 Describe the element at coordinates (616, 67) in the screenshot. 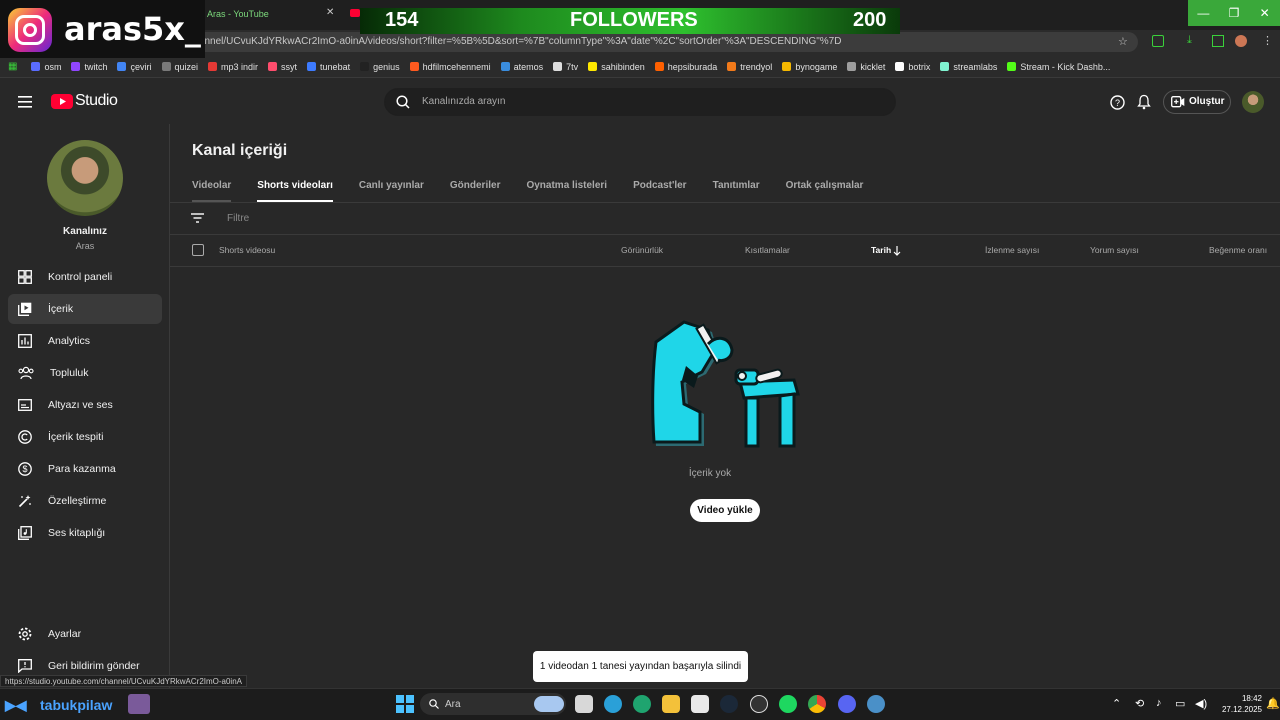

I see `bookmark-item: sahibinden` at that location.